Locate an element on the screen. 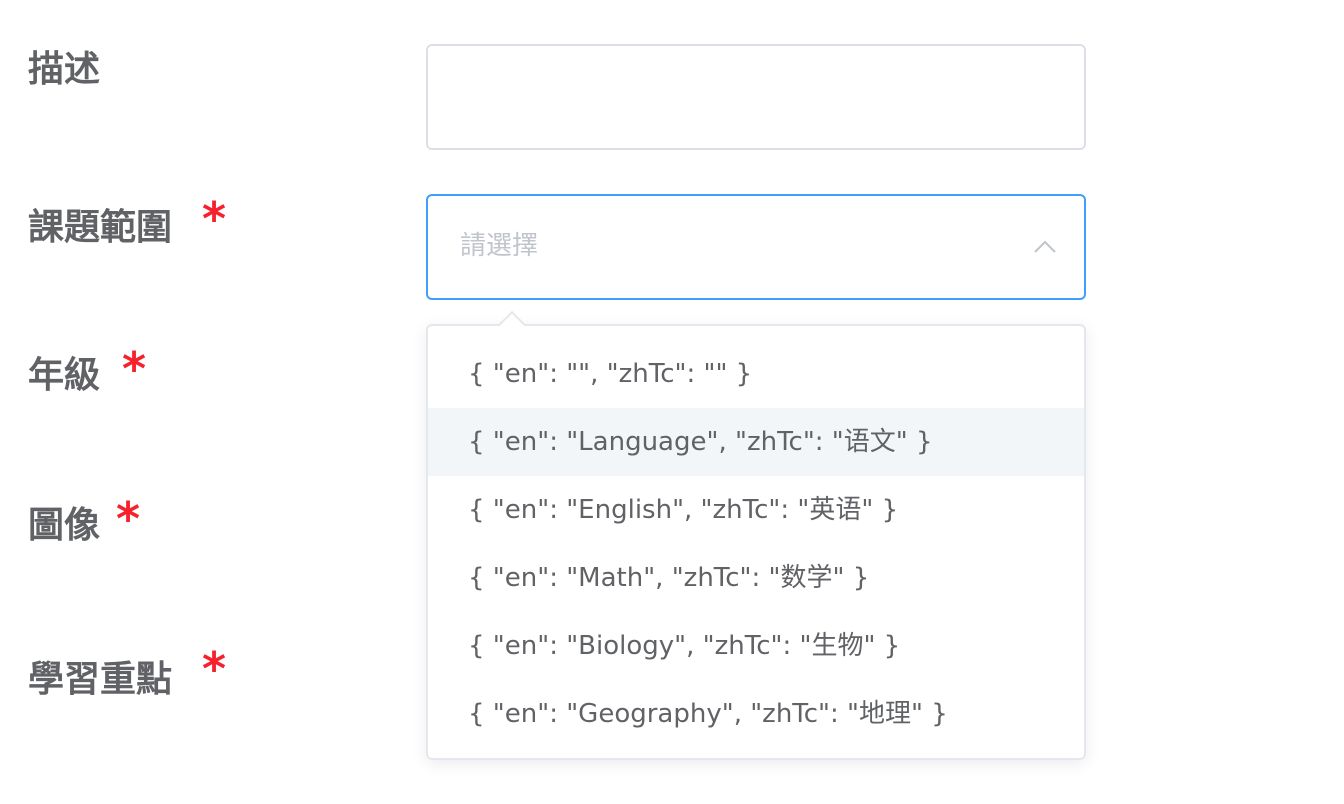  subject-option: { "en": "Biology", "zhTc": "生物" } is located at coordinates (756, 646).